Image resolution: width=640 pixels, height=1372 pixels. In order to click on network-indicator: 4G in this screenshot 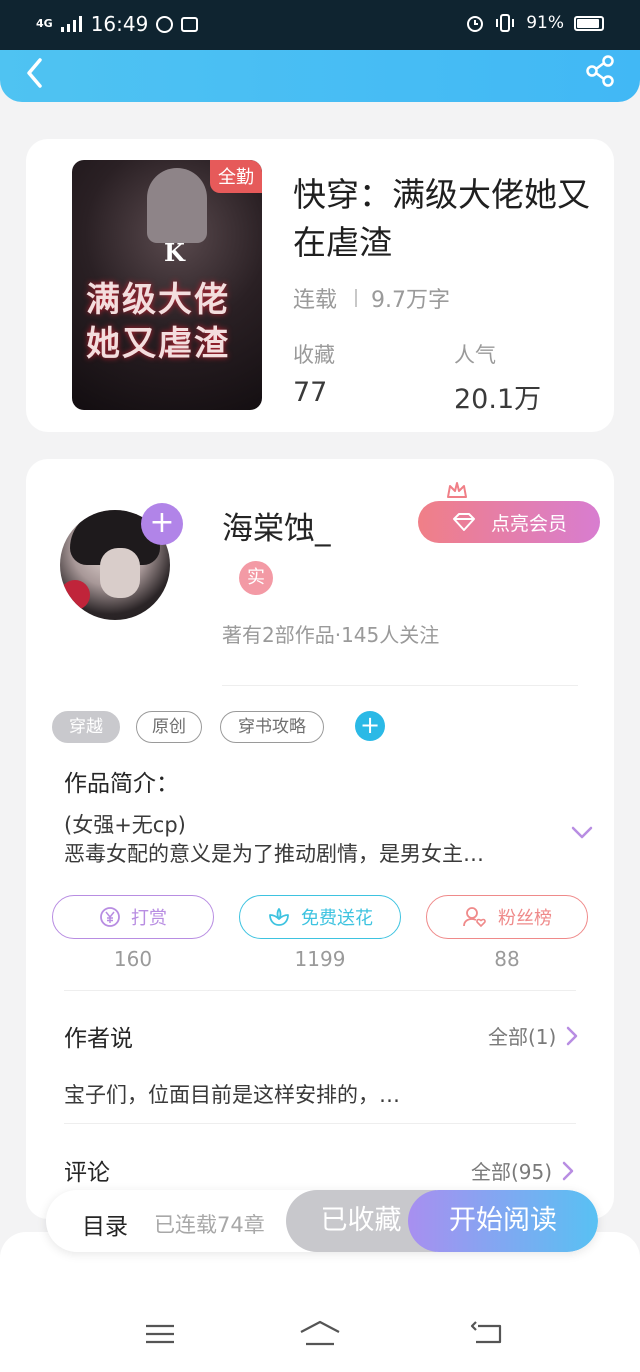, I will do `click(44, 23)`.